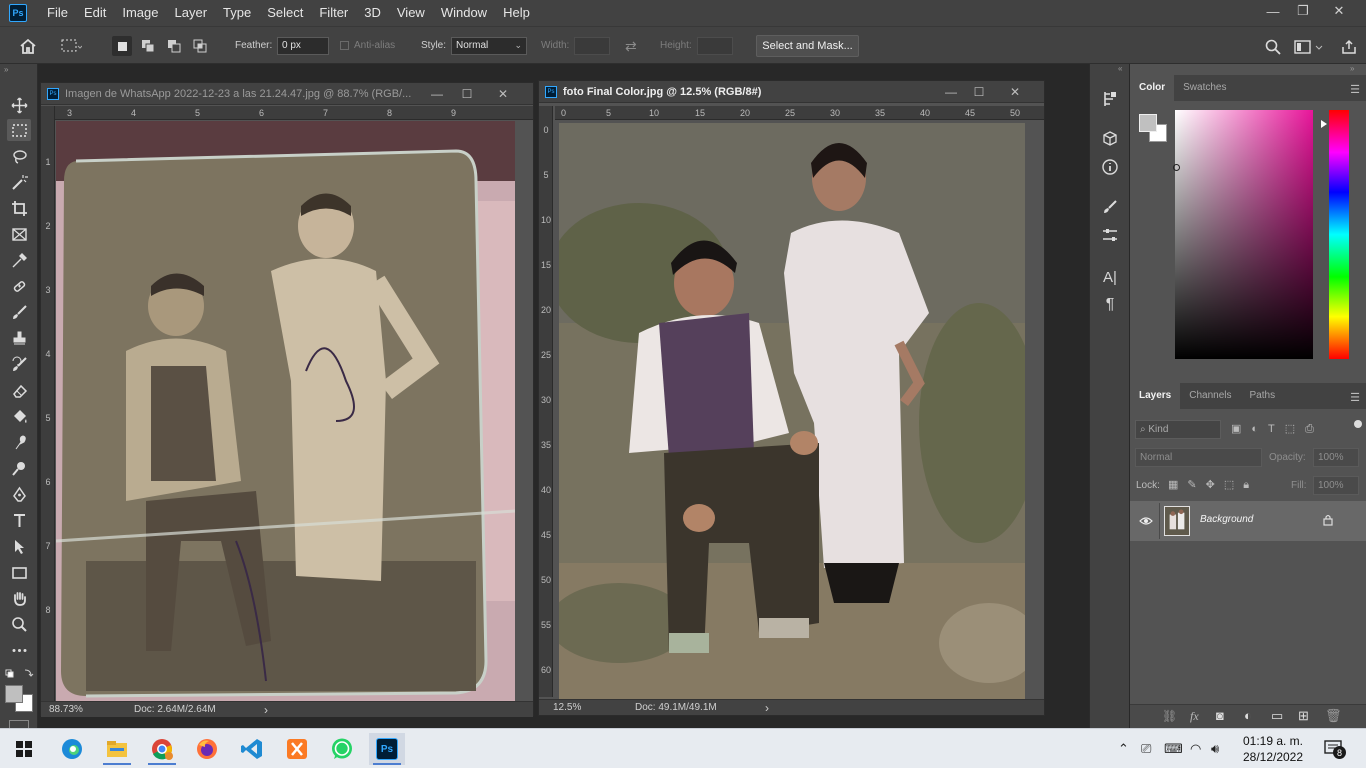 Image resolution: width=1366 pixels, height=768 pixels. I want to click on menu-help: Help, so click(516, 13).